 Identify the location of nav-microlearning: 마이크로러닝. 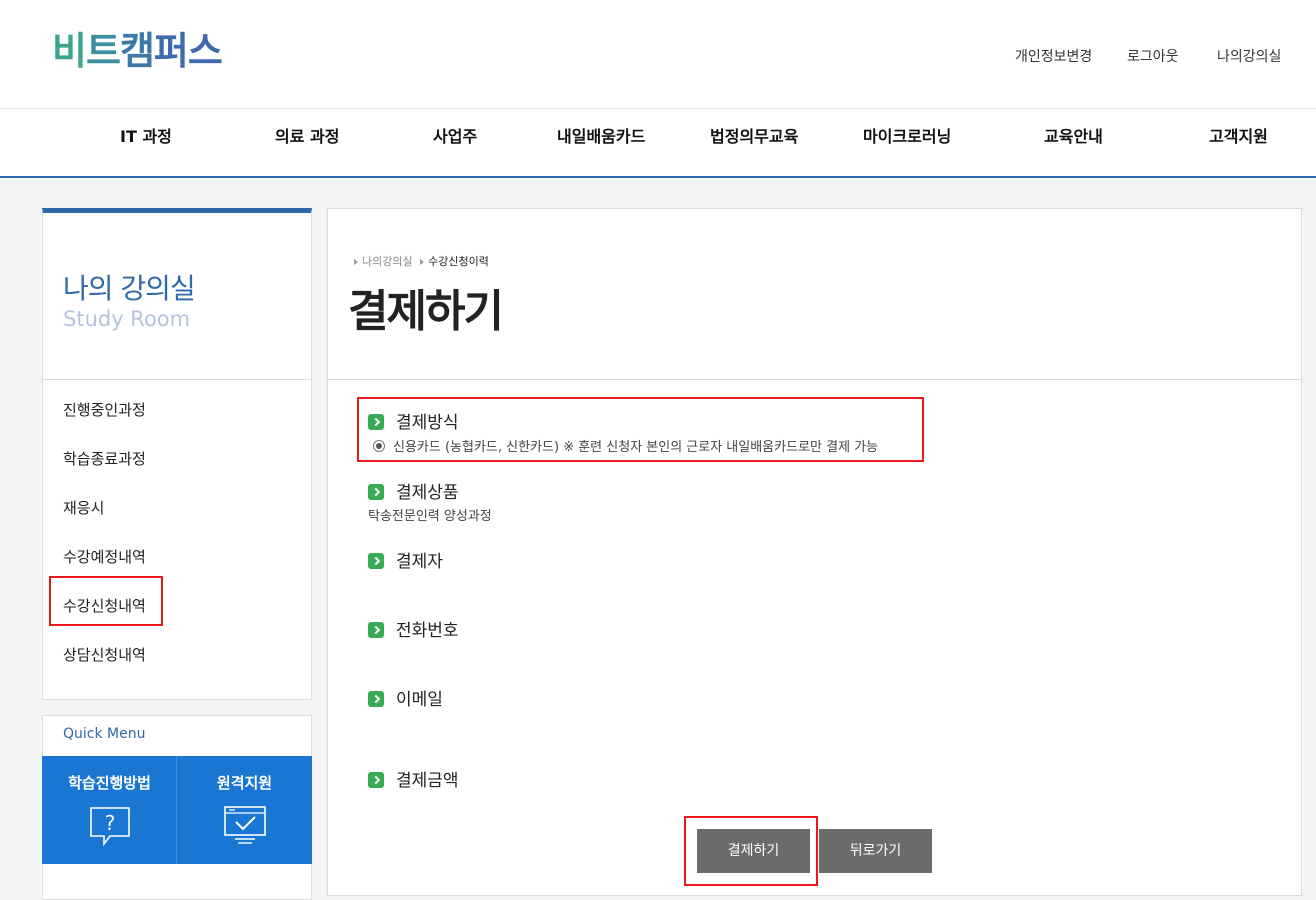
(907, 135).